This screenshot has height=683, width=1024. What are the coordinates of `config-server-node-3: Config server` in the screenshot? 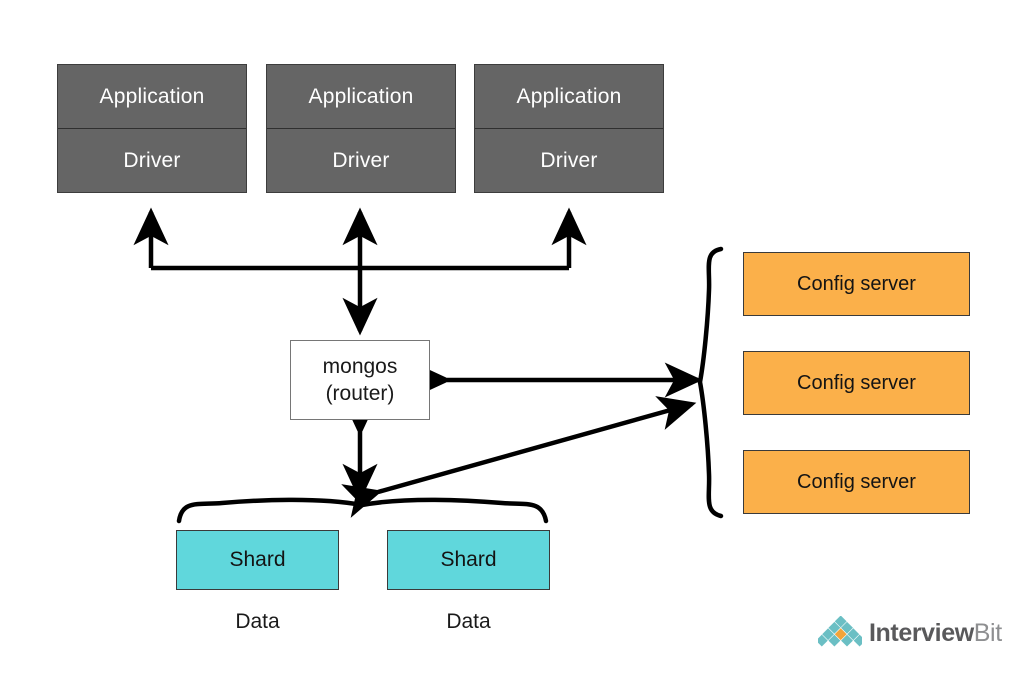 It's located at (856, 482).